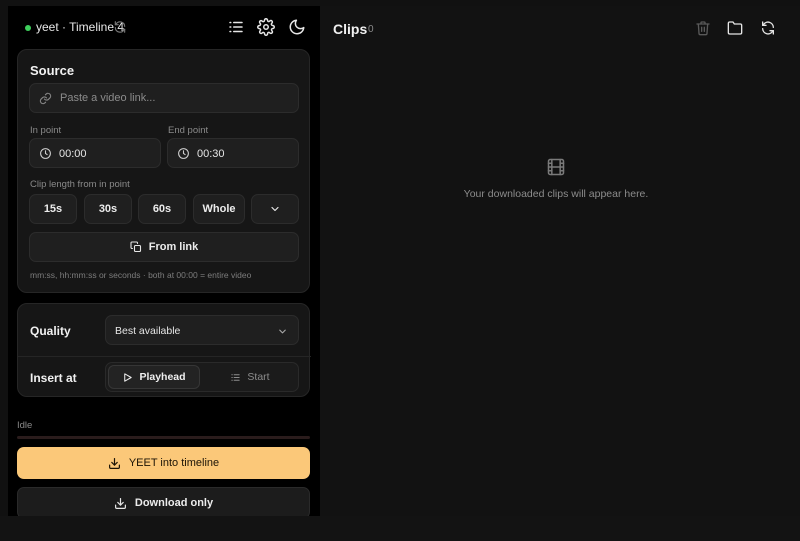 The image size is (800, 541). I want to click on from-link-button: From link, so click(164, 247).